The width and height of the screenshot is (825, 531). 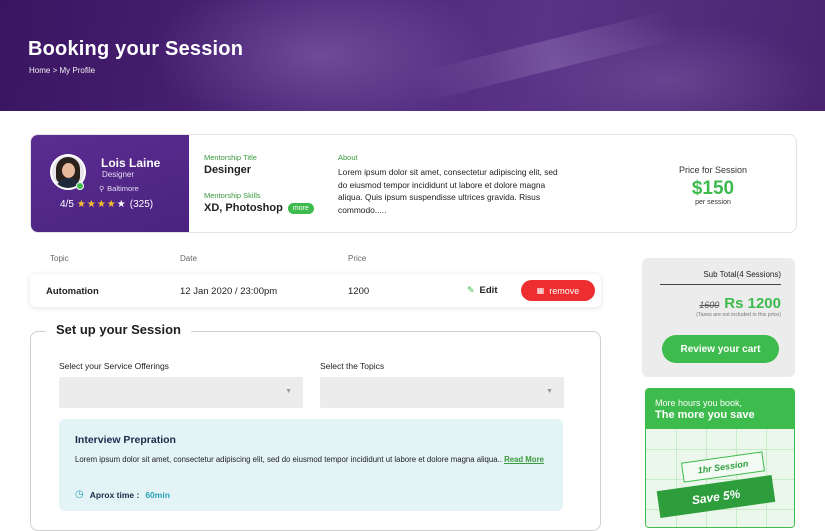 What do you see at coordinates (752, 303) in the screenshot?
I see `new-price: Rs 1200` at bounding box center [752, 303].